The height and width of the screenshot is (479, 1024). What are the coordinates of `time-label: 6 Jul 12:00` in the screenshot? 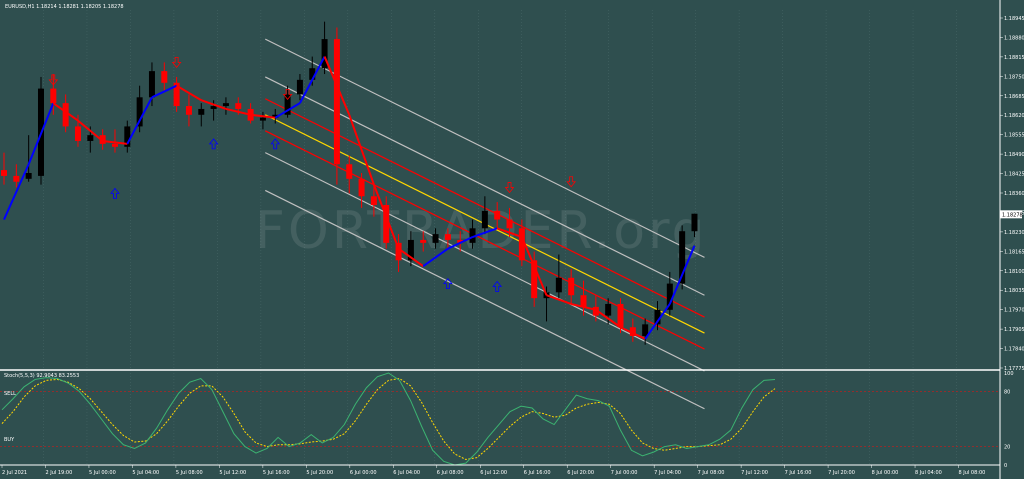 It's located at (493, 473).